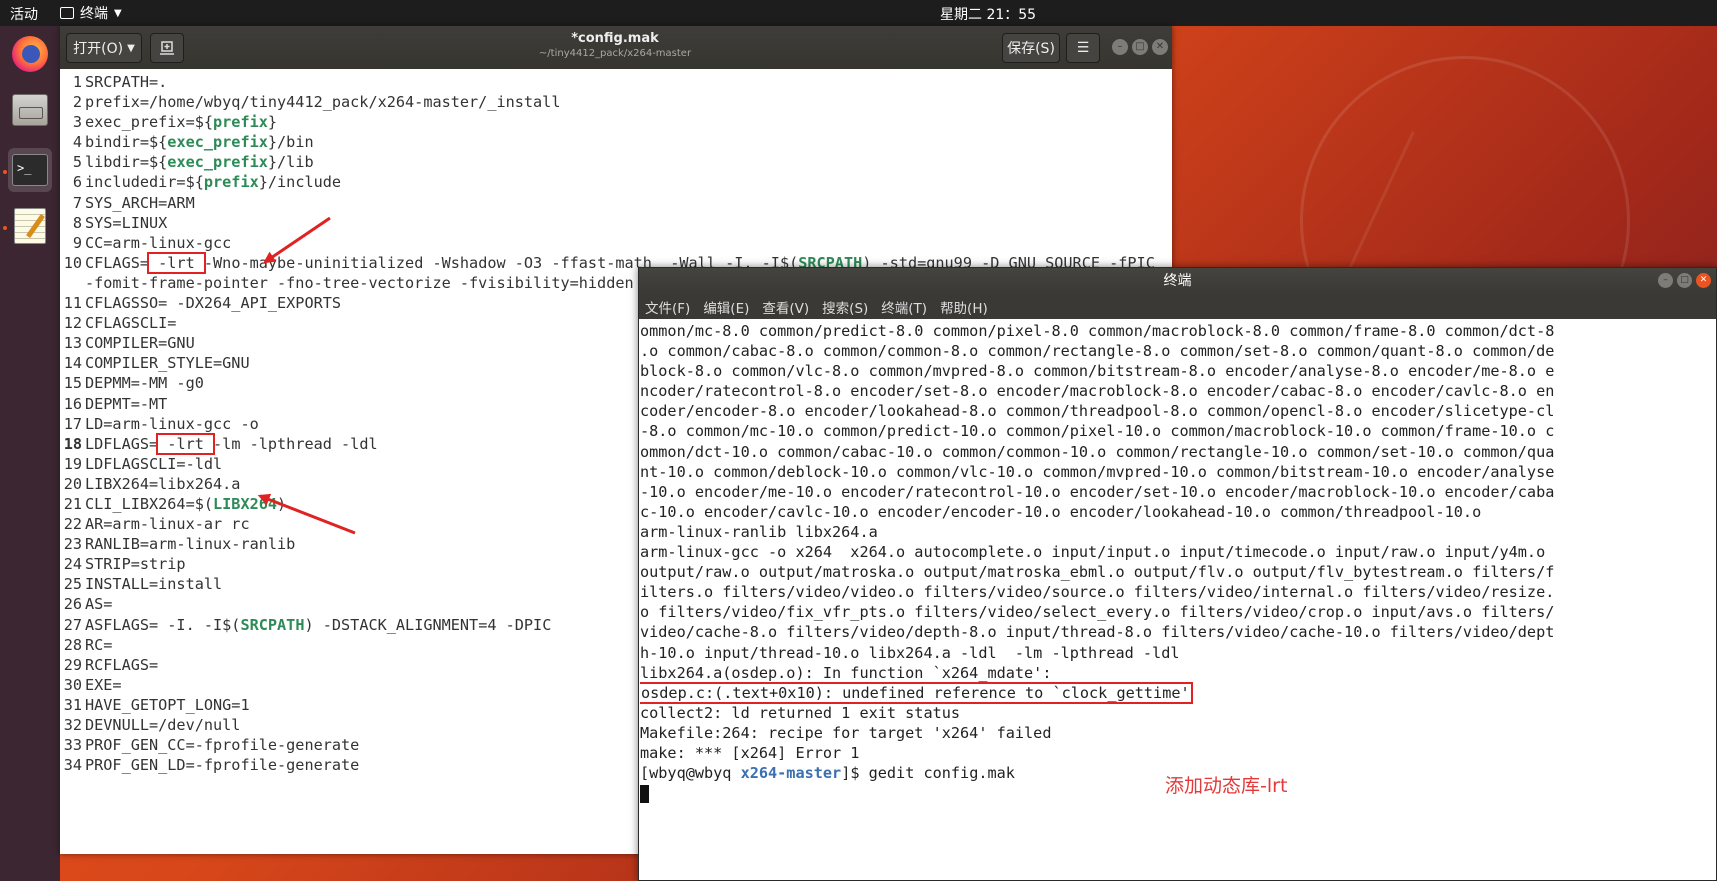 The image size is (1717, 881). Describe the element at coordinates (904, 307) in the screenshot. I see `menu-terminal: 终端(T)` at that location.